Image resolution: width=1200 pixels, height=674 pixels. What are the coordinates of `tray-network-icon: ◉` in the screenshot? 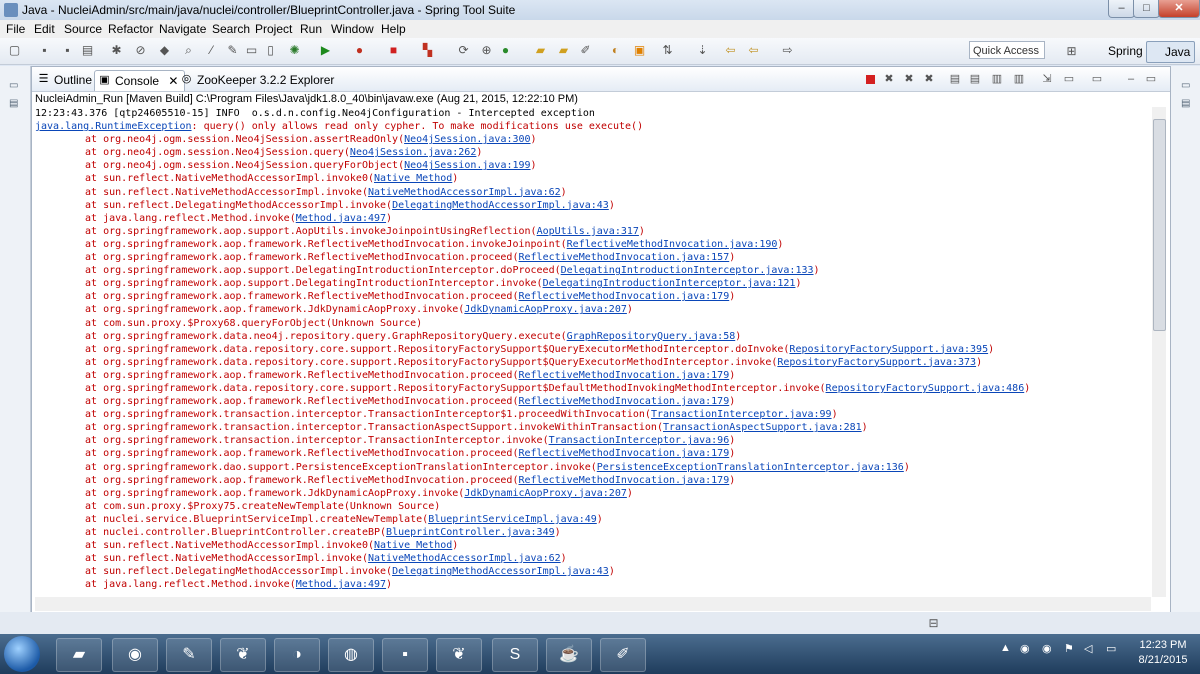 It's located at (1047, 648).